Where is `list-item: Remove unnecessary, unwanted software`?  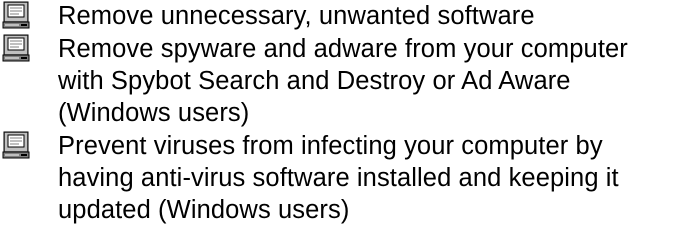 list-item: Remove unnecessary, unwanted software is located at coordinates (339, 16).